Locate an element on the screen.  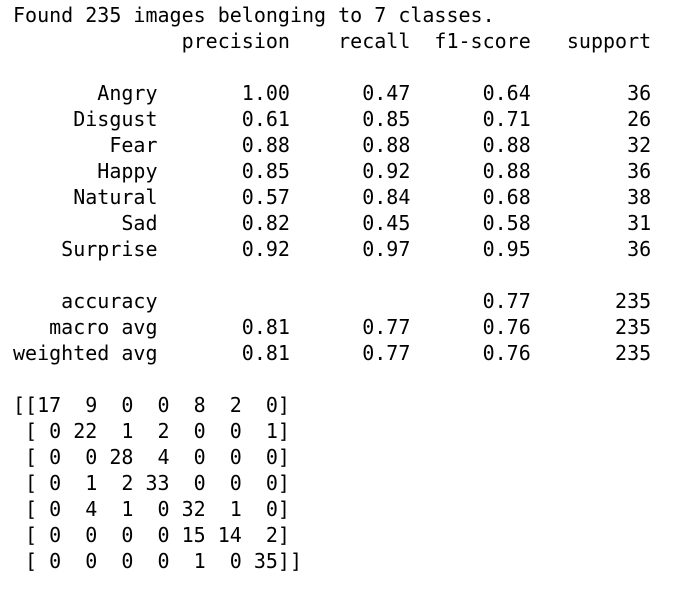
report-row-happy: Happy 0.85 0.92 0.88 36 is located at coordinates (332, 171).